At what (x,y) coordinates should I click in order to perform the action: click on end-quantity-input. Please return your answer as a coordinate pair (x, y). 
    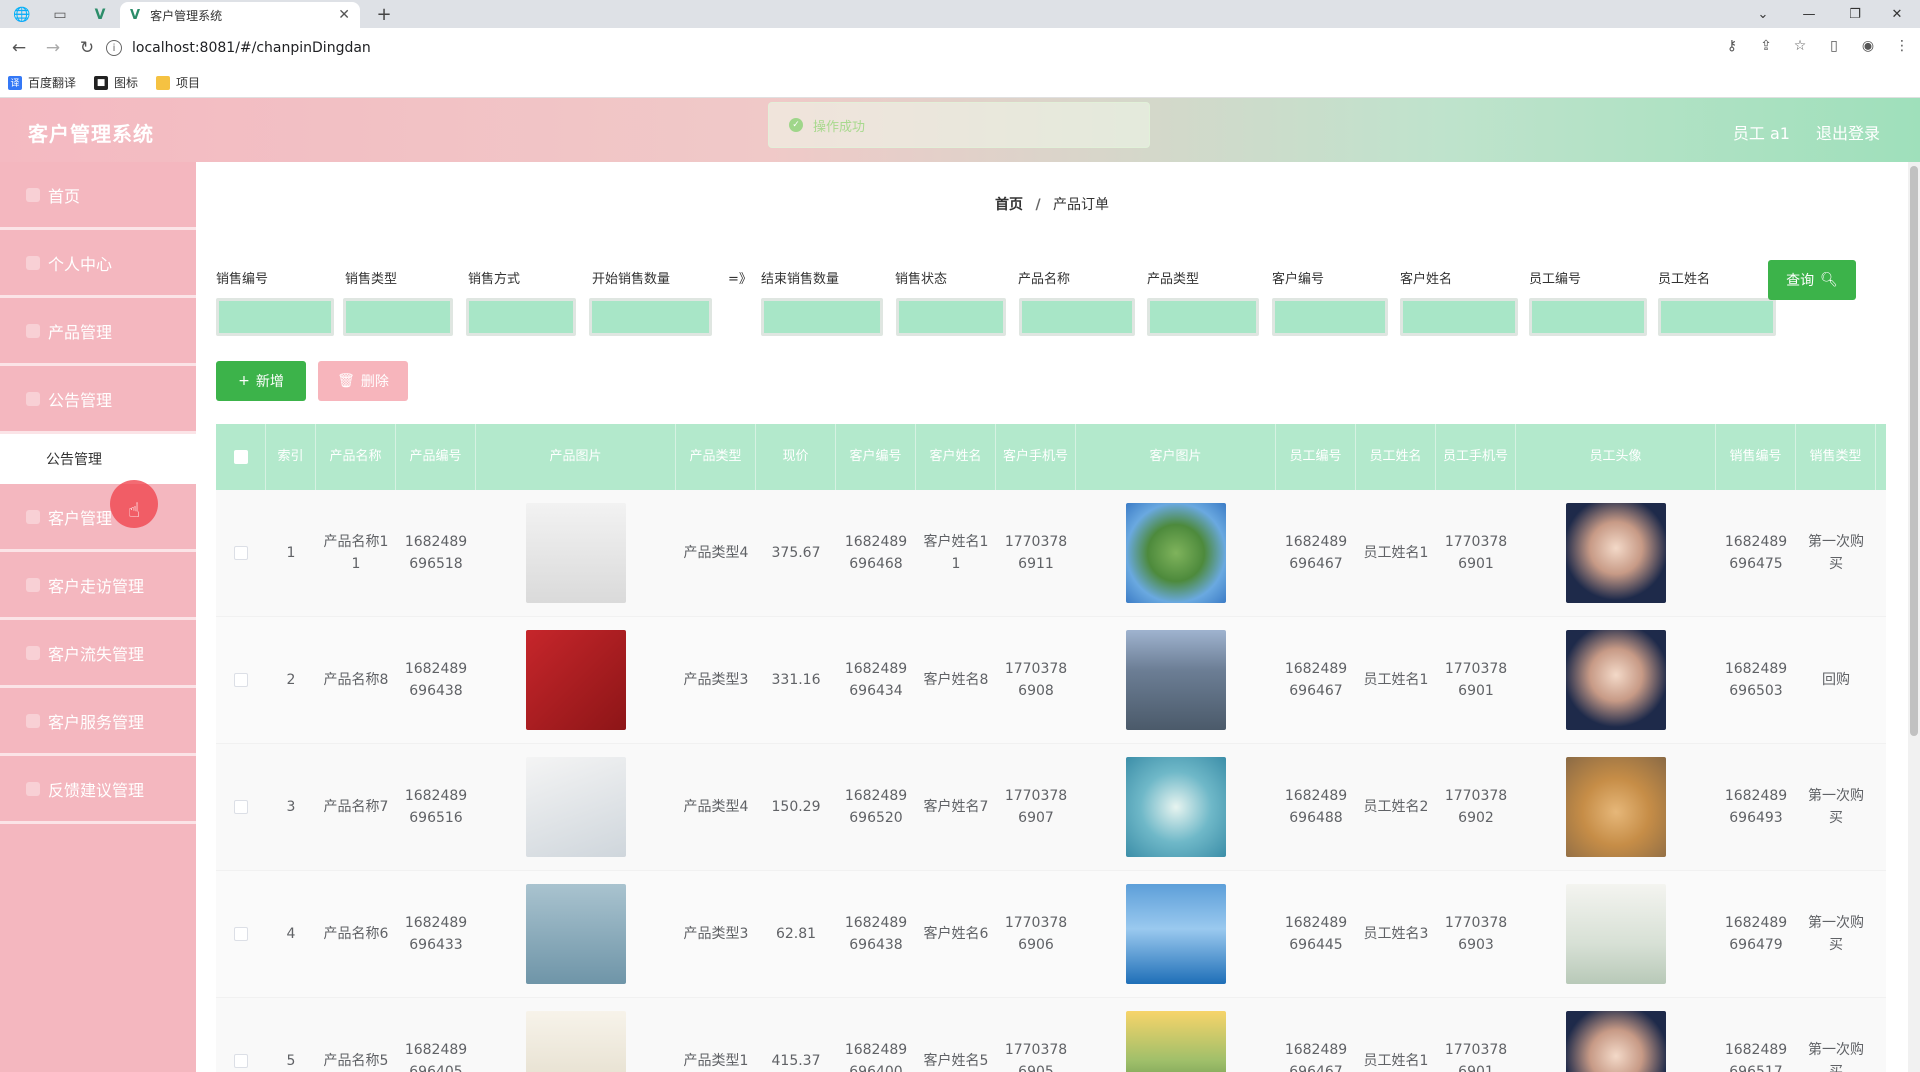
    Looking at the image, I should click on (822, 317).